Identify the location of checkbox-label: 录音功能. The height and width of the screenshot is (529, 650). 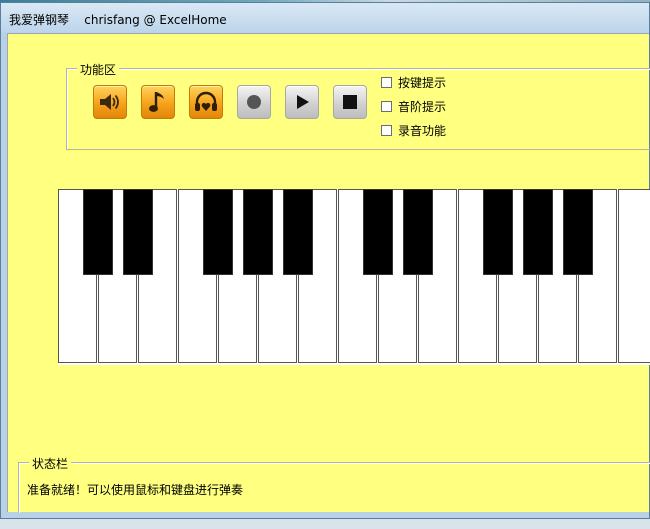
(422, 130).